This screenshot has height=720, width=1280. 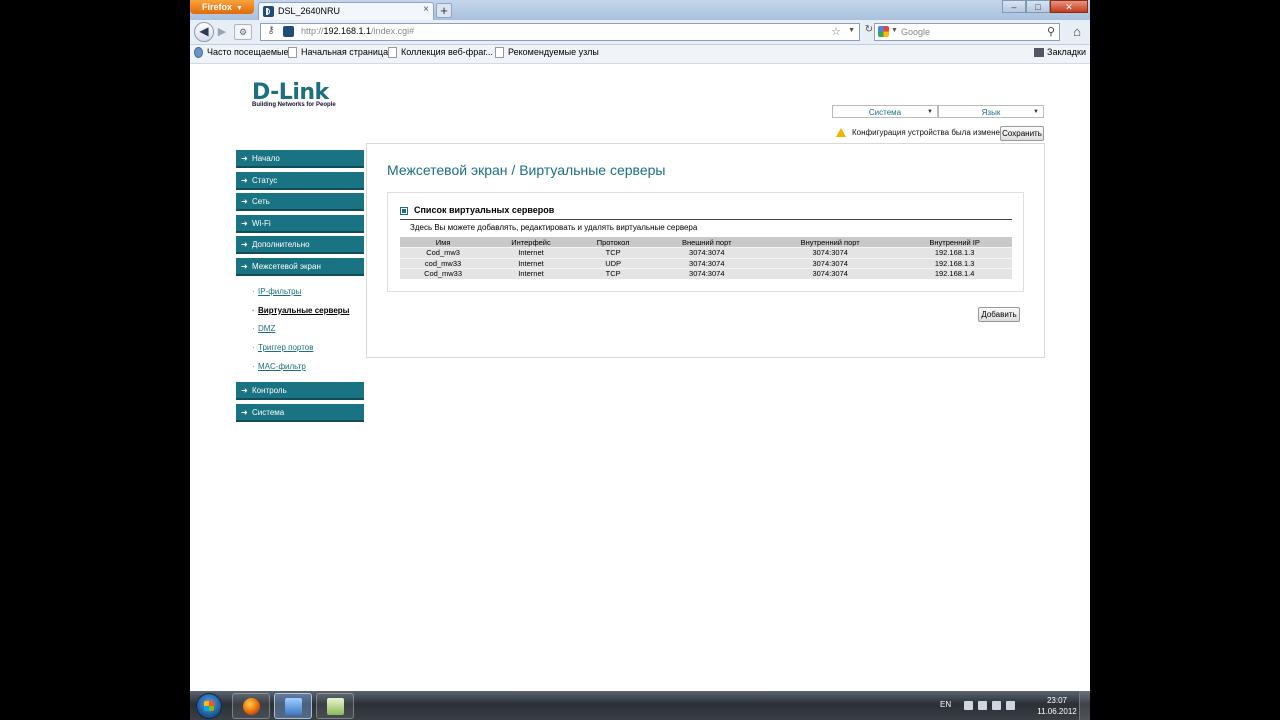 What do you see at coordinates (346, 11) in the screenshot?
I see `browser-tab: DSL_2640NRU ×` at bounding box center [346, 11].